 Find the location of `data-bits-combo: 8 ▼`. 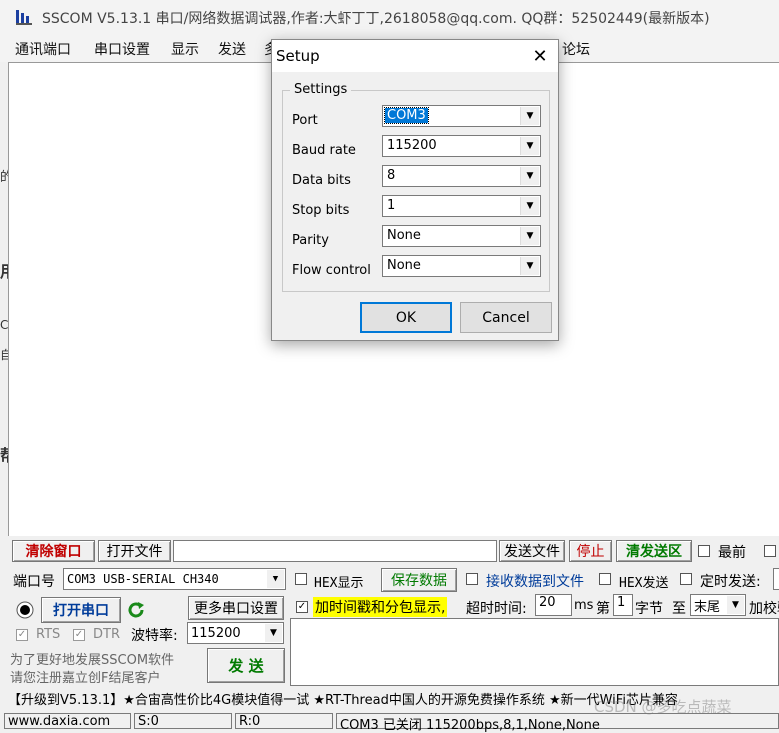

data-bits-combo: 8 ▼ is located at coordinates (461, 176).